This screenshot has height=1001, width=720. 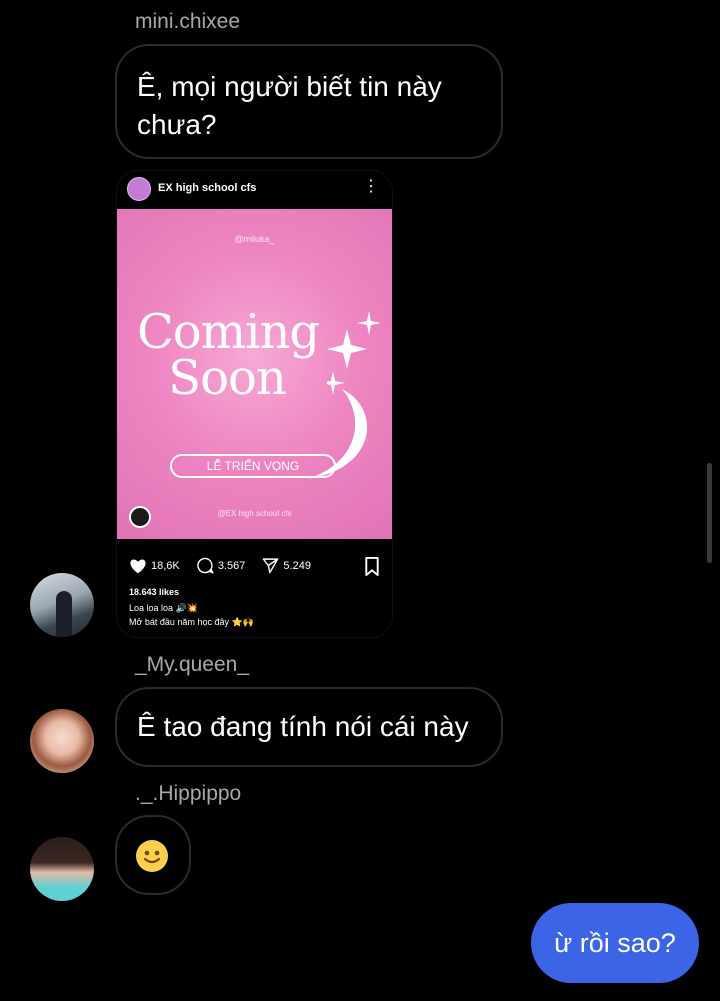 What do you see at coordinates (188, 21) in the screenshot?
I see `sender-name: mini.chixee` at bounding box center [188, 21].